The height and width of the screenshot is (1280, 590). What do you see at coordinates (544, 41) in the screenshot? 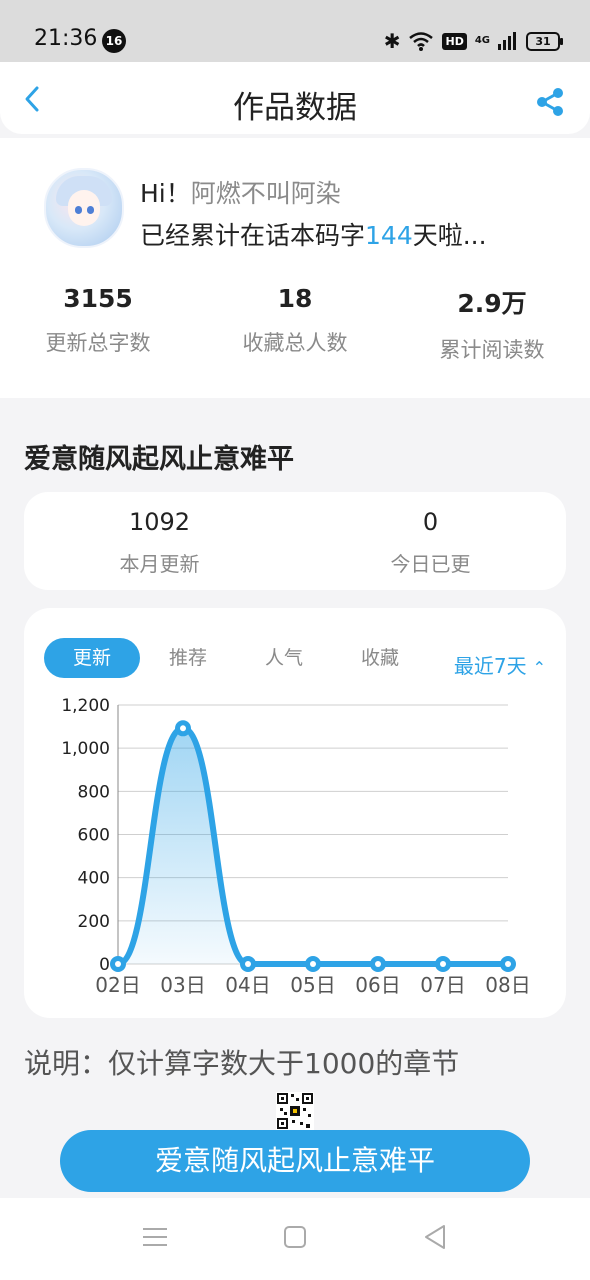
I see `battery-icon: 31` at bounding box center [544, 41].